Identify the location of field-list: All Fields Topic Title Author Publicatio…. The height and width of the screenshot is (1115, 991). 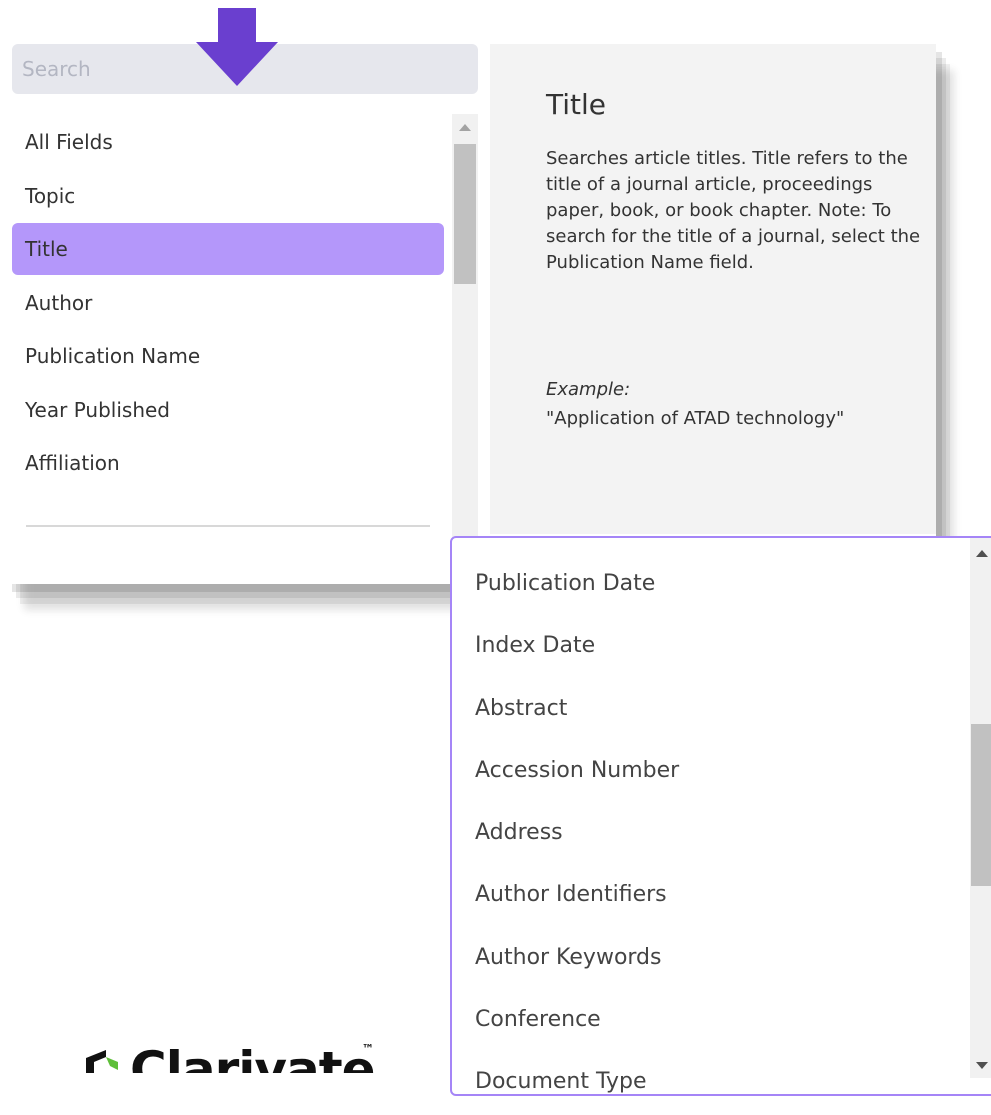
(228, 303).